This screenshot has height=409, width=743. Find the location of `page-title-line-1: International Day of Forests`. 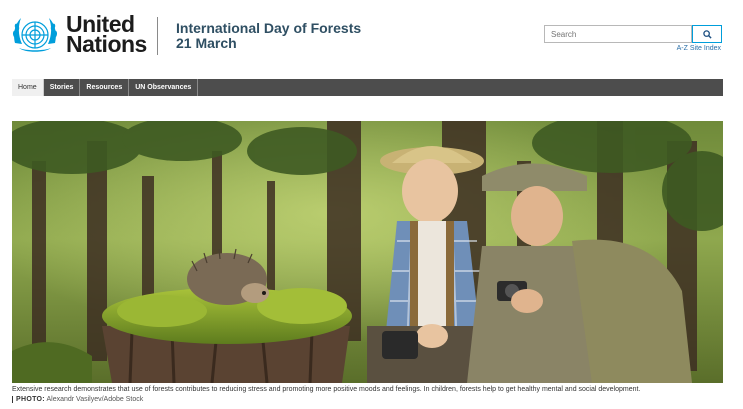

page-title-line-1: International Day of Forests is located at coordinates (269, 28).